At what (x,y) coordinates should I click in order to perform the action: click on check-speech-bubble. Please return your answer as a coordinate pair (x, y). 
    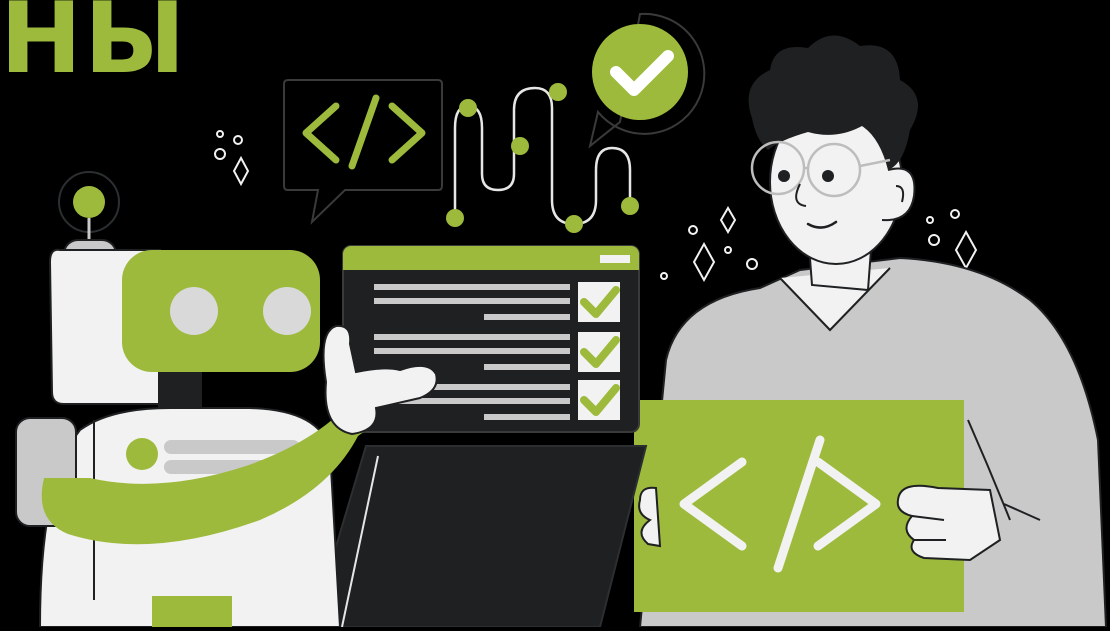
    Looking at the image, I should click on (647, 80).